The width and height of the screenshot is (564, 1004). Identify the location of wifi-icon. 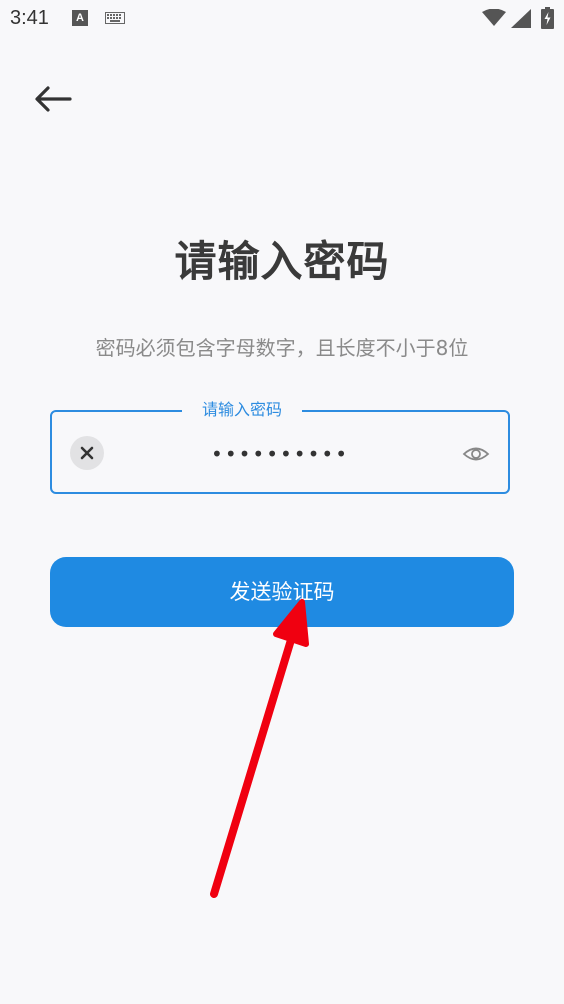
(494, 17).